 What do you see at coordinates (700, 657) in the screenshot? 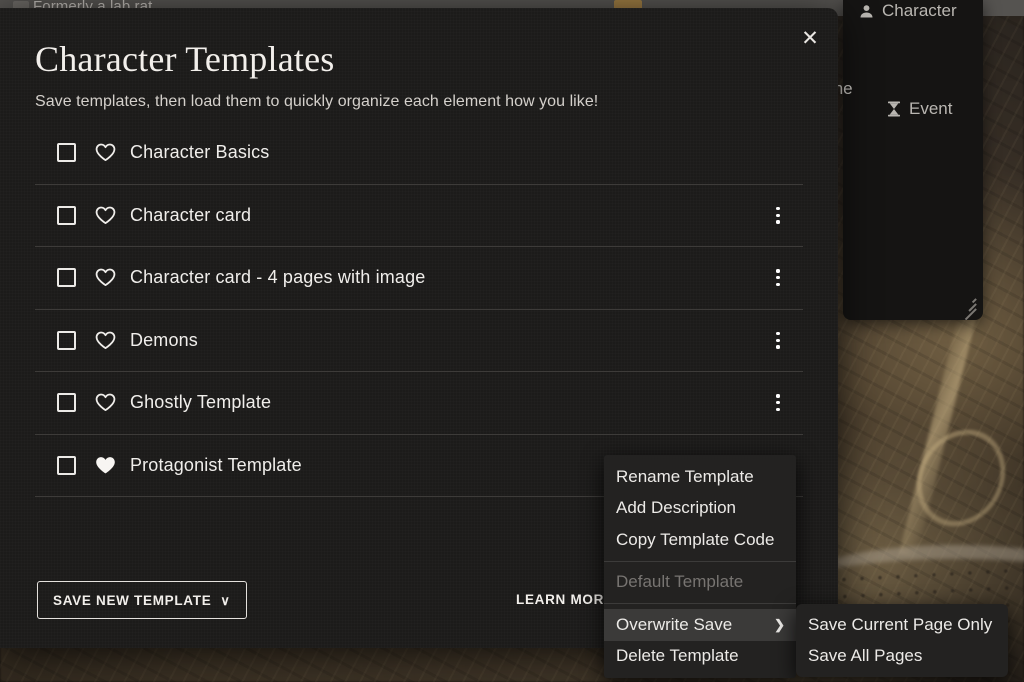
I see `menu-item-delete-template: Delete Template` at bounding box center [700, 657].